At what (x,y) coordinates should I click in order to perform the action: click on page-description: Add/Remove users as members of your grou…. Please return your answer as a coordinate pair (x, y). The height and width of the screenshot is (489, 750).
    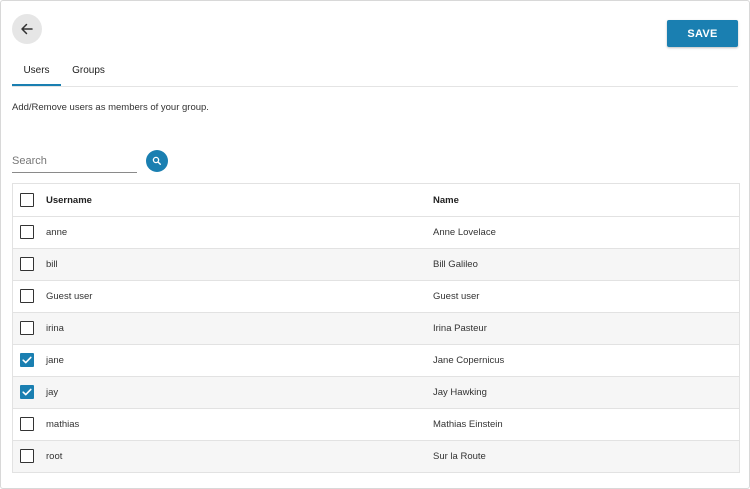
    Looking at the image, I should click on (110, 107).